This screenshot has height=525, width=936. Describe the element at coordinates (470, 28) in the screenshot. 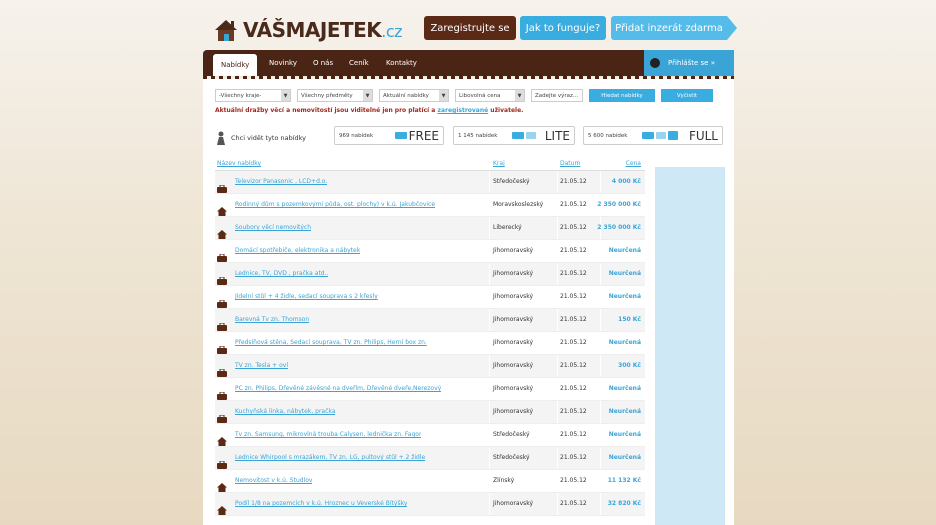

I see `register-button: Zaregistrujte se` at that location.